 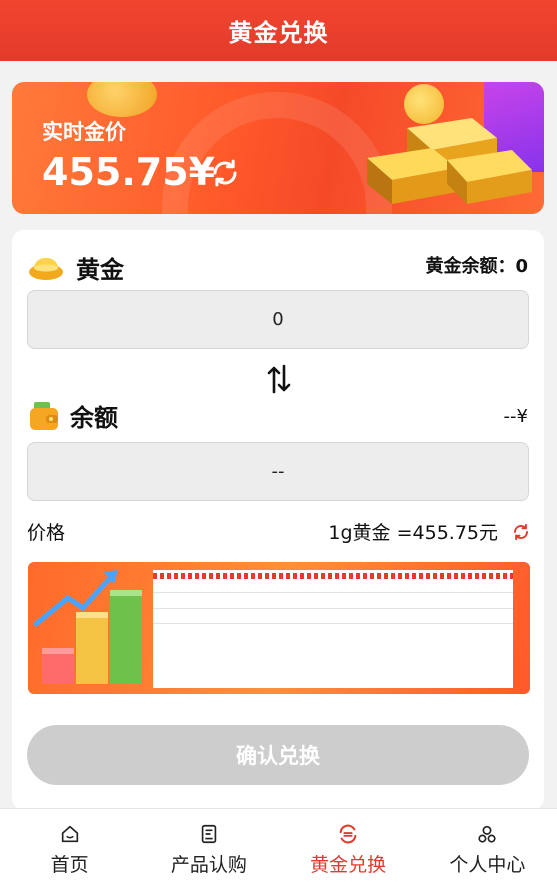 I want to click on tab-label: 产品认购, so click(x=208, y=865).